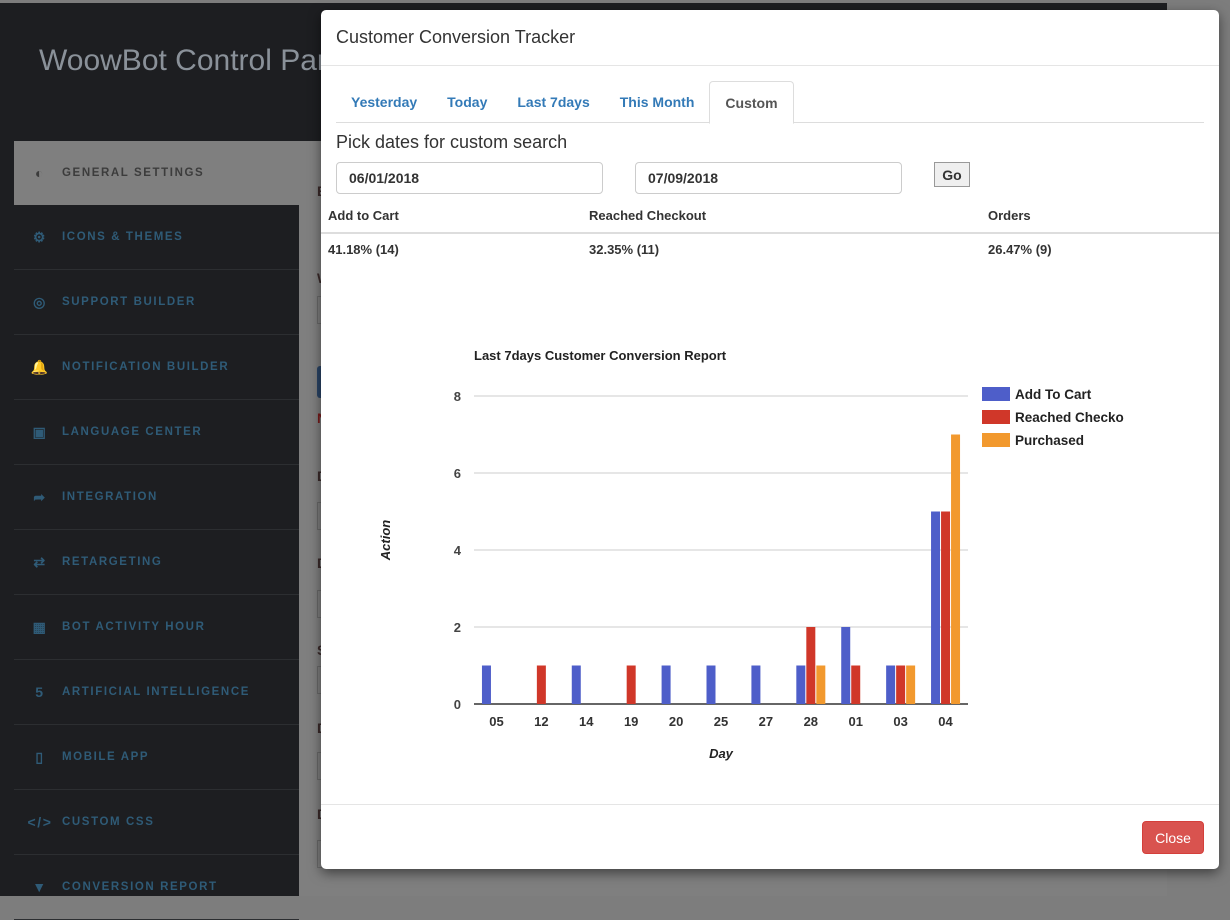 The image size is (1230, 920). I want to click on sidebar-item-retargeting: ⇄ RETARGETING, so click(156, 562).